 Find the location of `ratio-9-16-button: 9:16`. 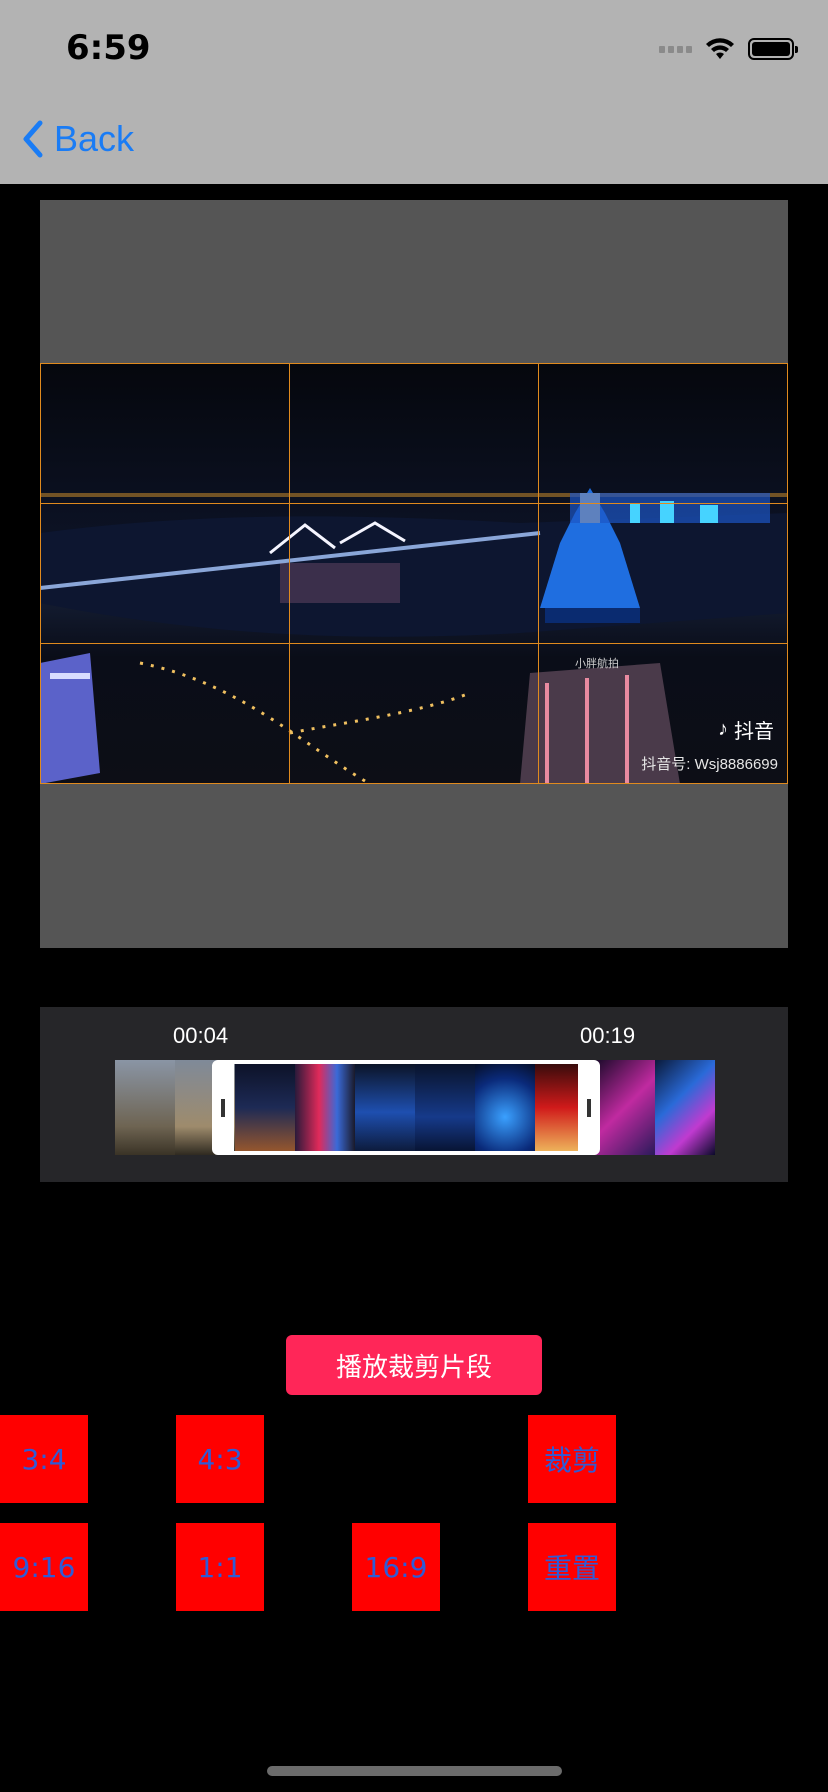

ratio-9-16-button: 9:16 is located at coordinates (44, 1567).